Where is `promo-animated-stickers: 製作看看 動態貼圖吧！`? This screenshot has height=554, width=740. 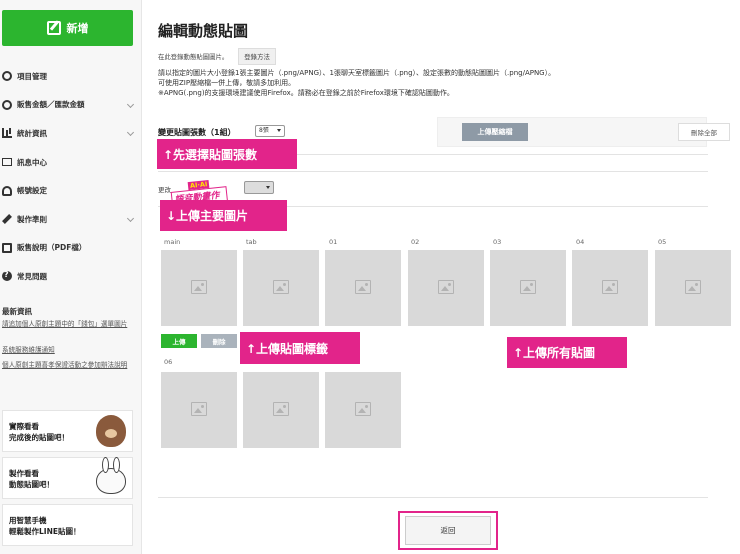
promo-animated-stickers: 製作看看 動態貼圖吧！ is located at coordinates (67, 478).